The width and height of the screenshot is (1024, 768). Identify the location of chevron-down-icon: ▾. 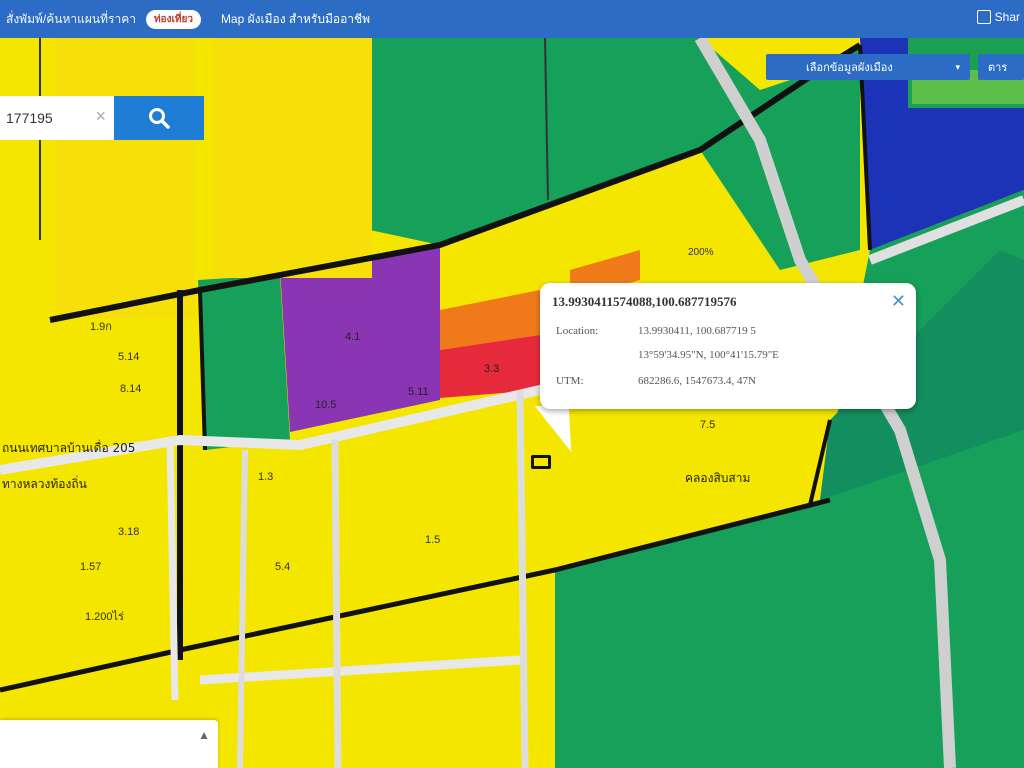
(957, 66).